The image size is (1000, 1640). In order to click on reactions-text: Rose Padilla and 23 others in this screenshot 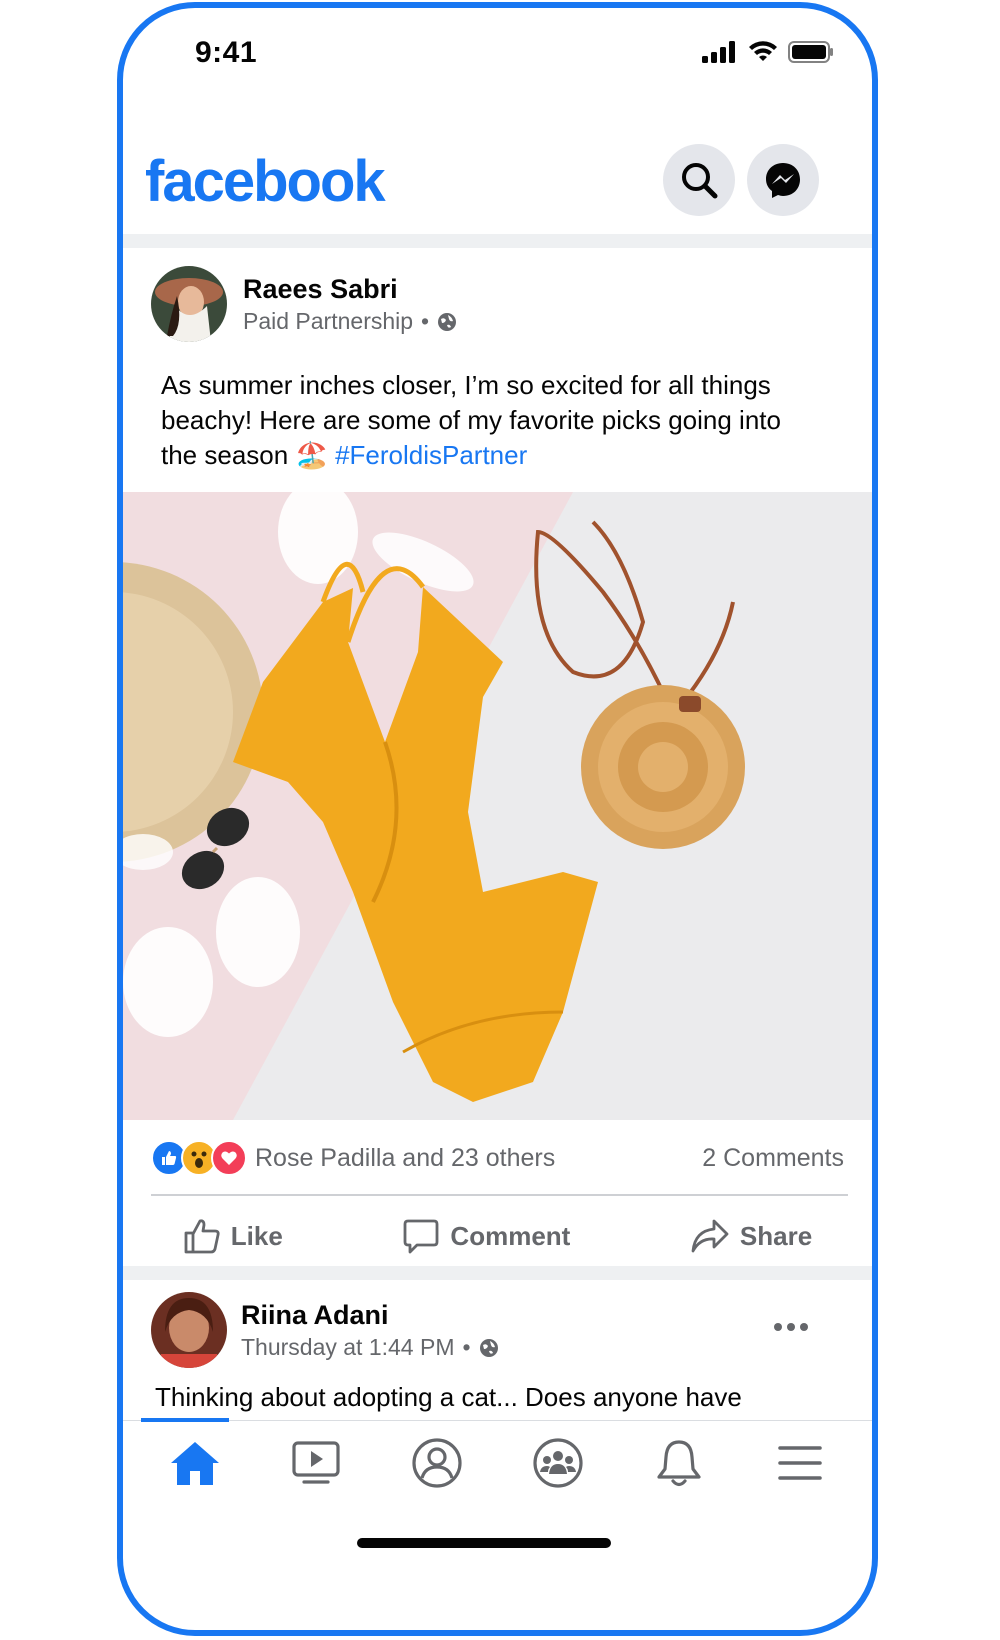, I will do `click(405, 1158)`.